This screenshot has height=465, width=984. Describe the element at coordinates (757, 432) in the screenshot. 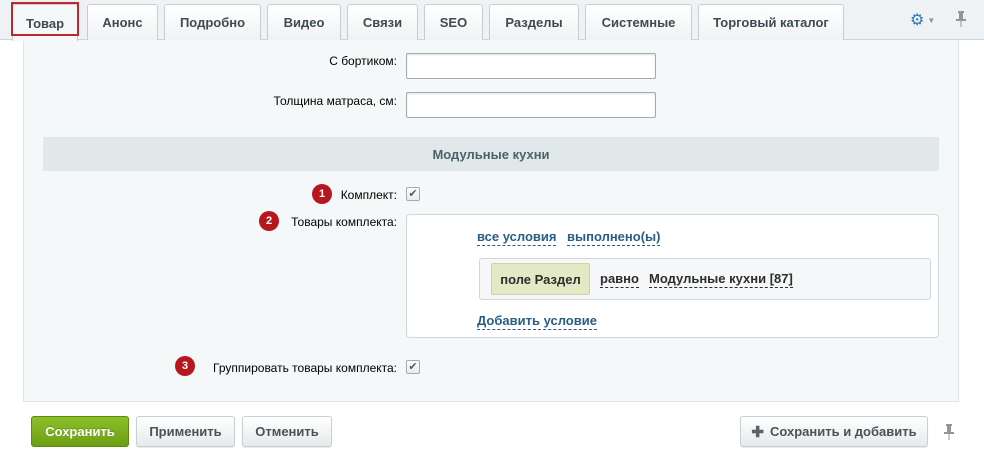

I see `plus-icon: ✚` at that location.